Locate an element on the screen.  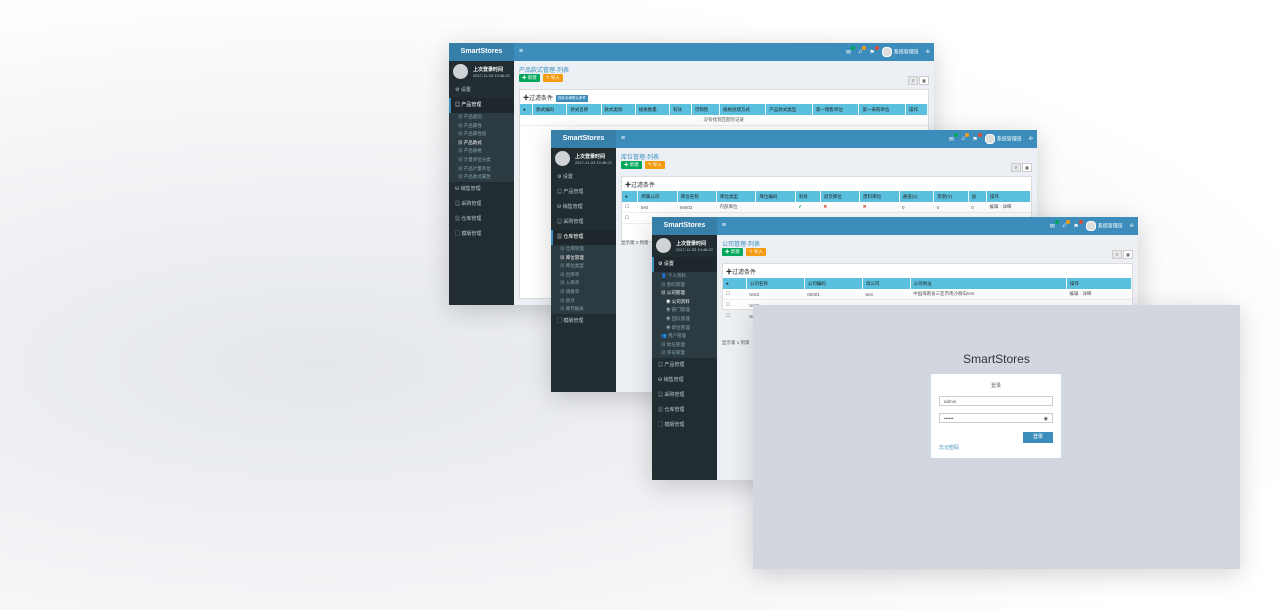
column-header: 款式编码 is located at coordinates (550, 109).